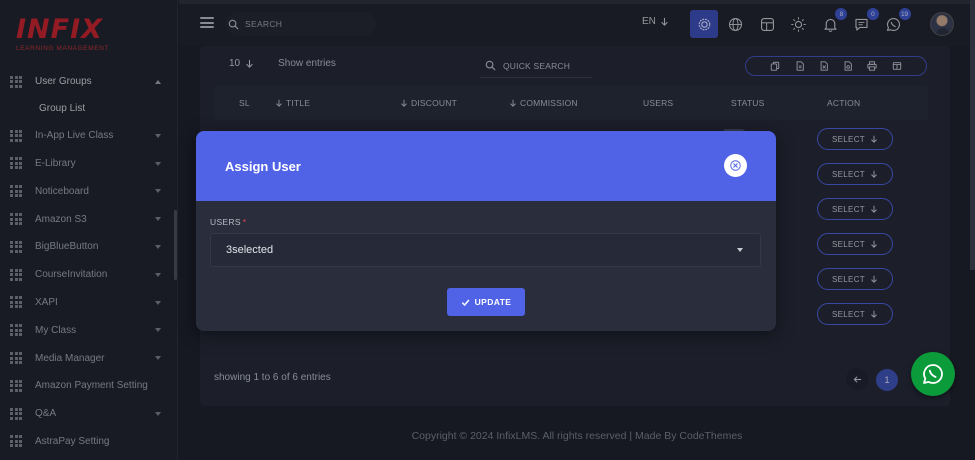 This screenshot has width=975, height=460. What do you see at coordinates (485, 250) in the screenshot?
I see `users-multiselect: 3selected` at bounding box center [485, 250].